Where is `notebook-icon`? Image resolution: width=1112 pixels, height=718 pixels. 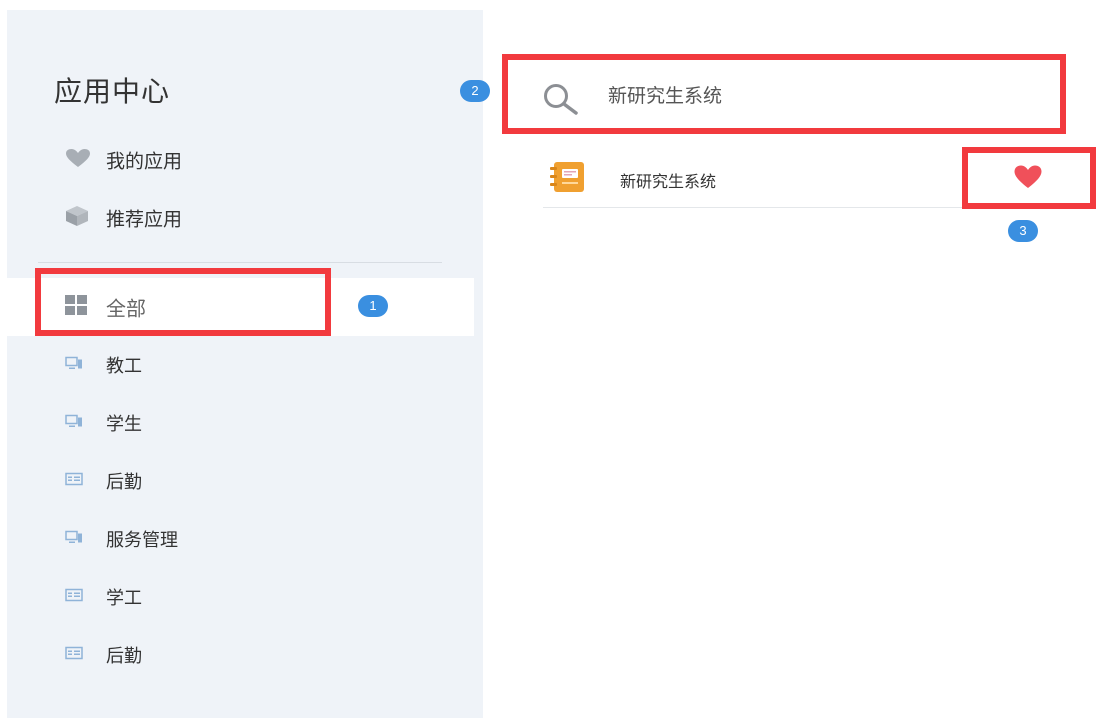
notebook-icon is located at coordinates (568, 179).